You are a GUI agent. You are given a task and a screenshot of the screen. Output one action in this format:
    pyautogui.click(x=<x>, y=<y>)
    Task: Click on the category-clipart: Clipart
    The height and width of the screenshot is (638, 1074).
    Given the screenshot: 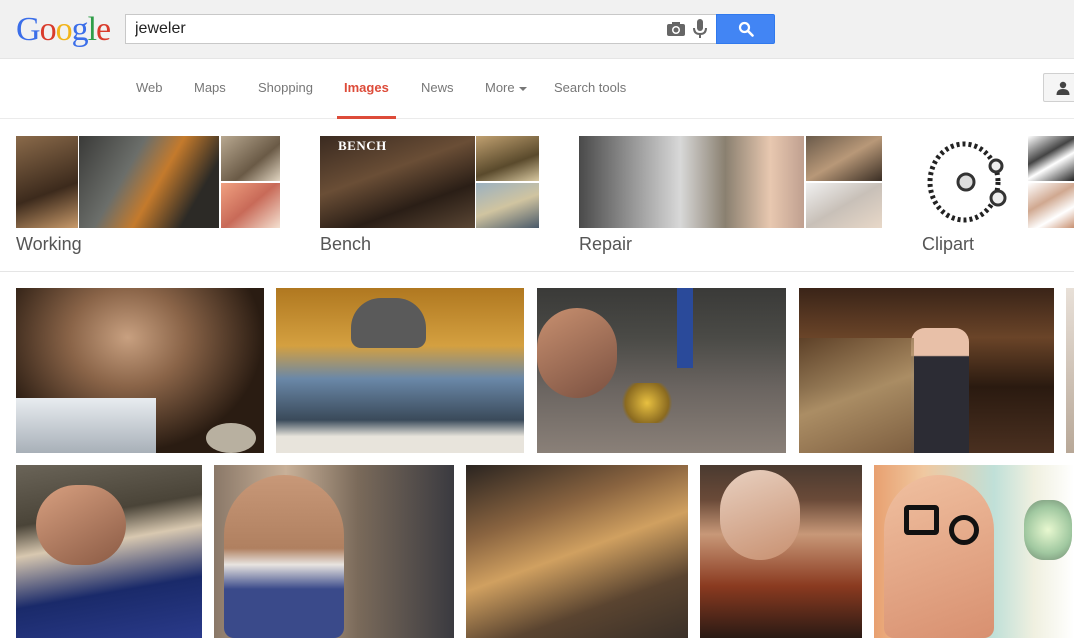 What is the action you would take?
    pyautogui.click(x=998, y=195)
    